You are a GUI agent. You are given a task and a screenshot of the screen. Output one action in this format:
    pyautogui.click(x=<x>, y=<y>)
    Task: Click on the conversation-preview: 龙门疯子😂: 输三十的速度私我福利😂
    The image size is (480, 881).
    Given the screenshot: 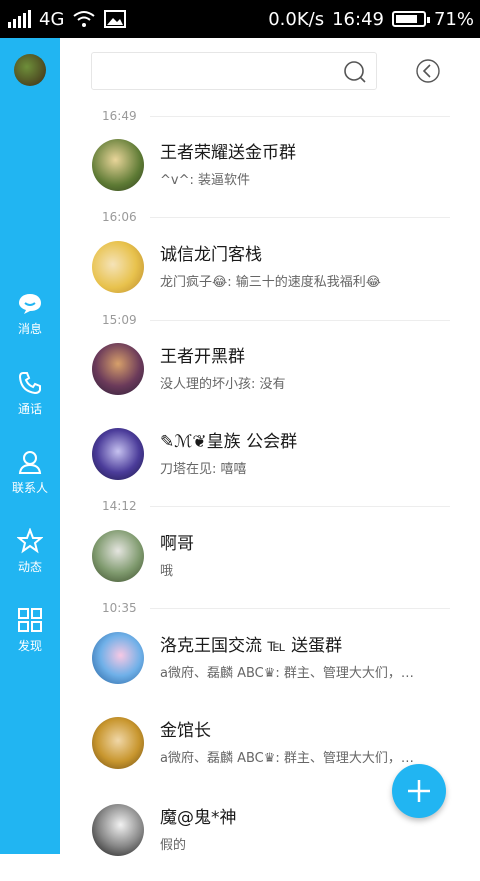 What is the action you would take?
    pyautogui.click(x=270, y=282)
    